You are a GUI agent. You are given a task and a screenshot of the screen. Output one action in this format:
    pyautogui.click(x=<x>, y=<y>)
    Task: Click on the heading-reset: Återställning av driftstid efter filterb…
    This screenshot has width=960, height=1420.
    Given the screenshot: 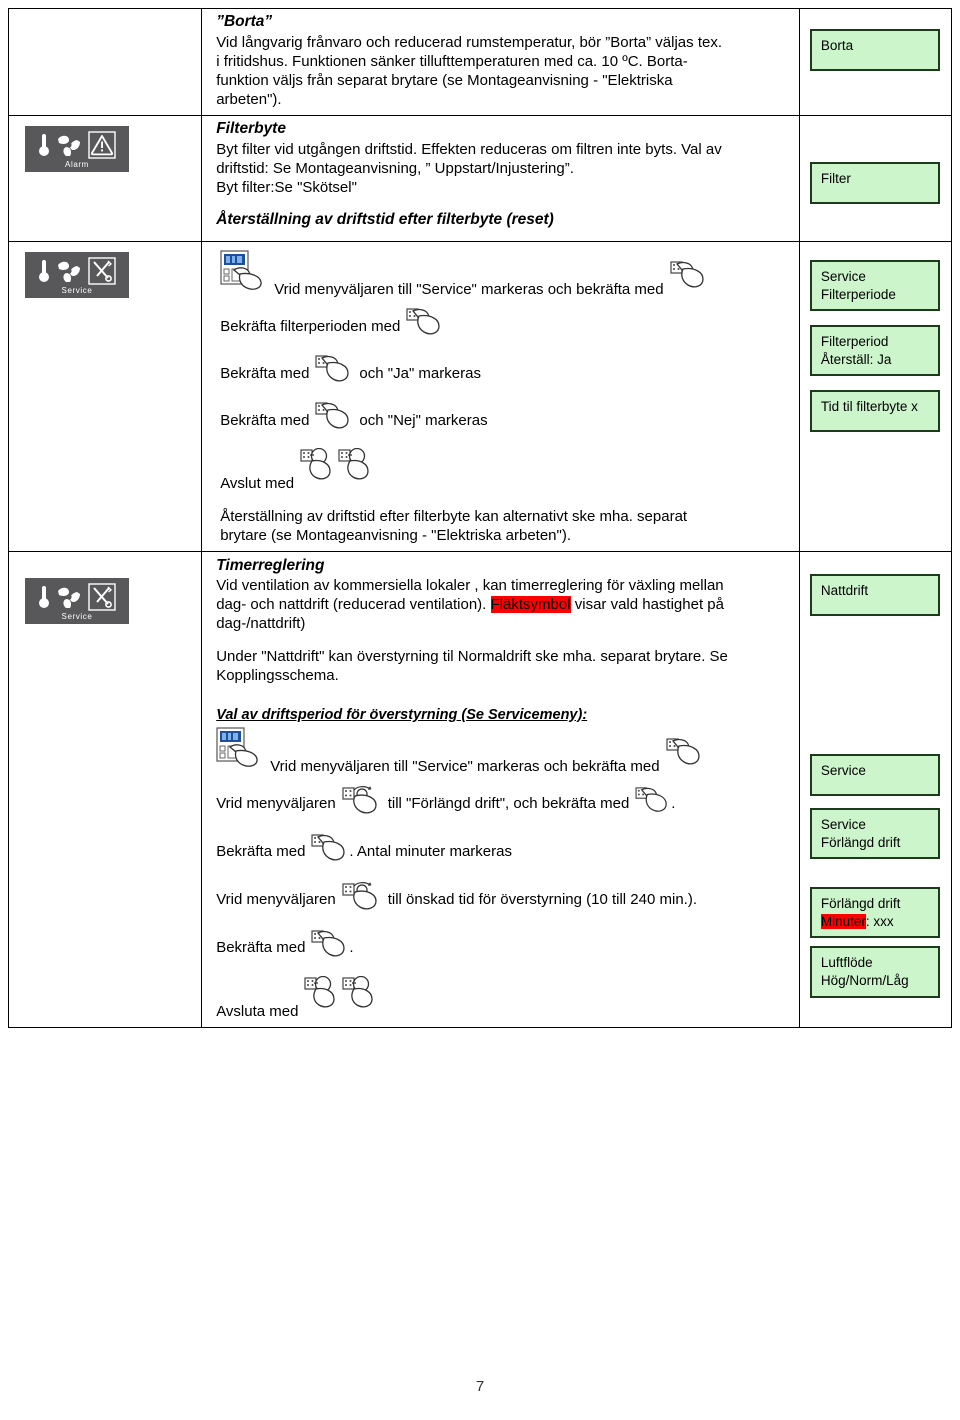 What is the action you would take?
    pyautogui.click(x=385, y=220)
    